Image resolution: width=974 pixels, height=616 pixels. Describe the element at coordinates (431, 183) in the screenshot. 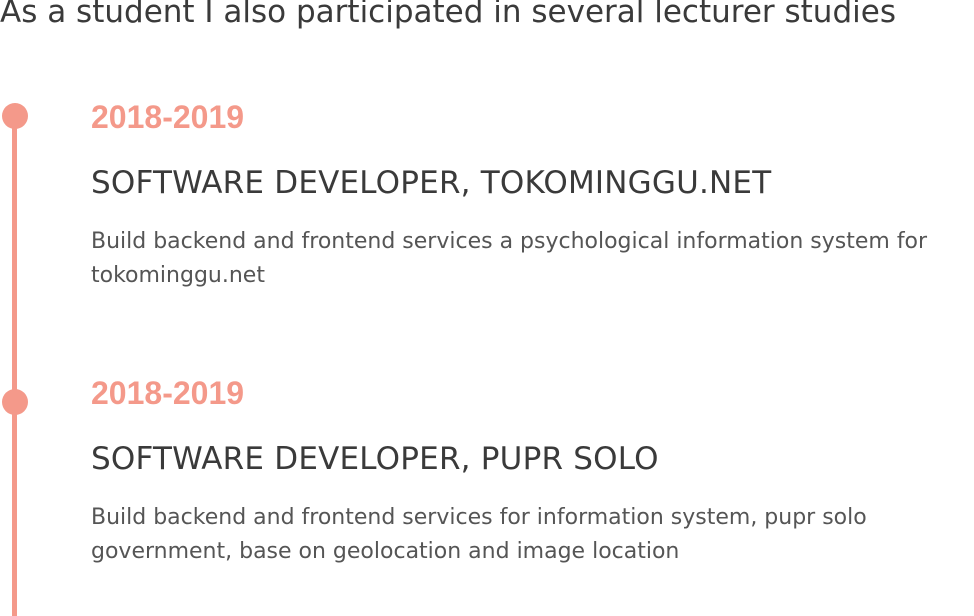

I see `entry-title: SOFTWARE DEVELOPER, TOKOMINGGU.NET` at that location.